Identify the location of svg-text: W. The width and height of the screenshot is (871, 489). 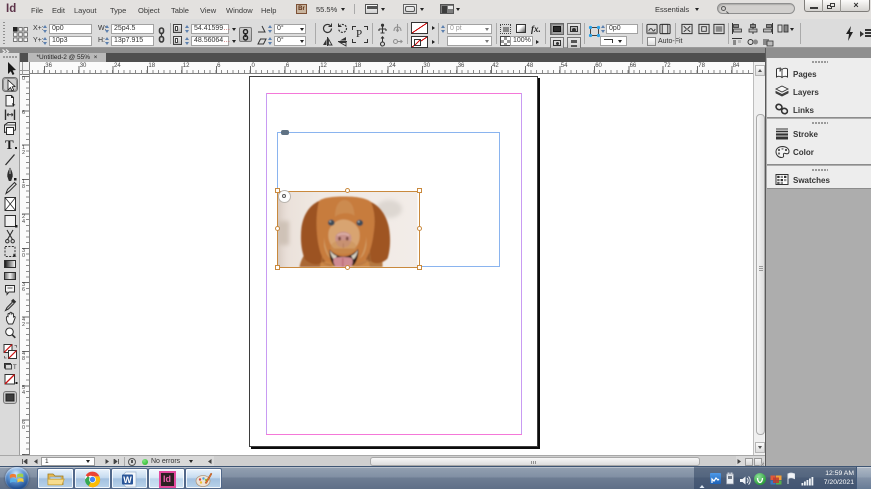
(127, 480).